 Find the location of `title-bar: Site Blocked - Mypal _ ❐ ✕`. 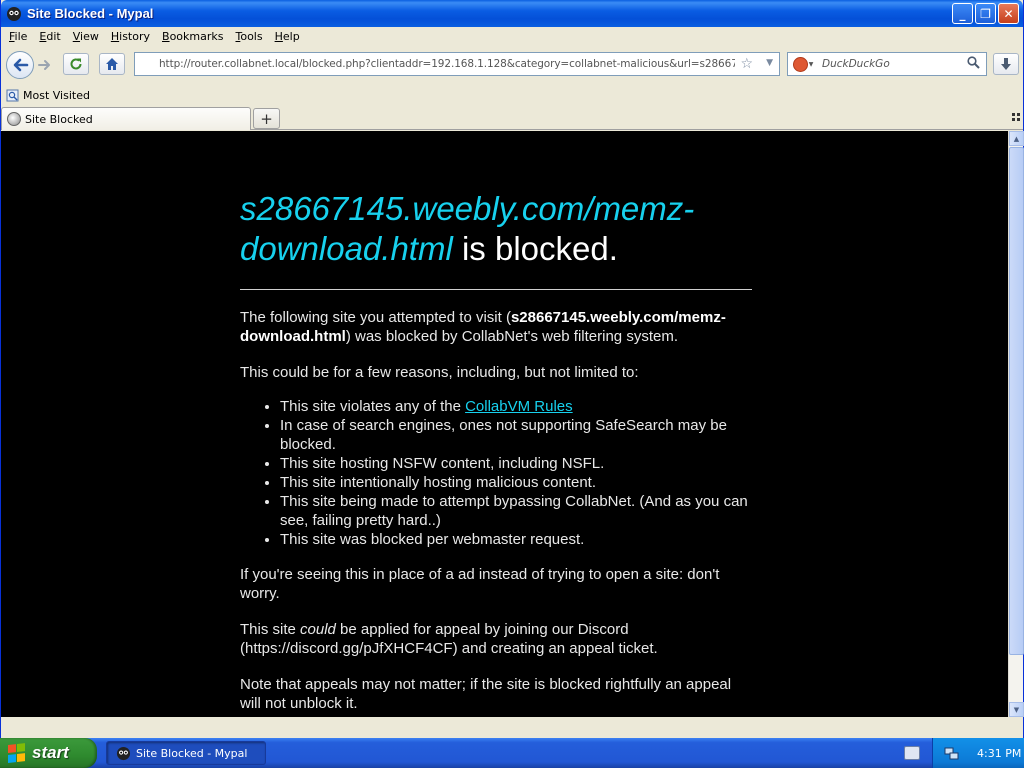

title-bar: Site Blocked - Mypal _ ❐ ✕ is located at coordinates (512, 13).